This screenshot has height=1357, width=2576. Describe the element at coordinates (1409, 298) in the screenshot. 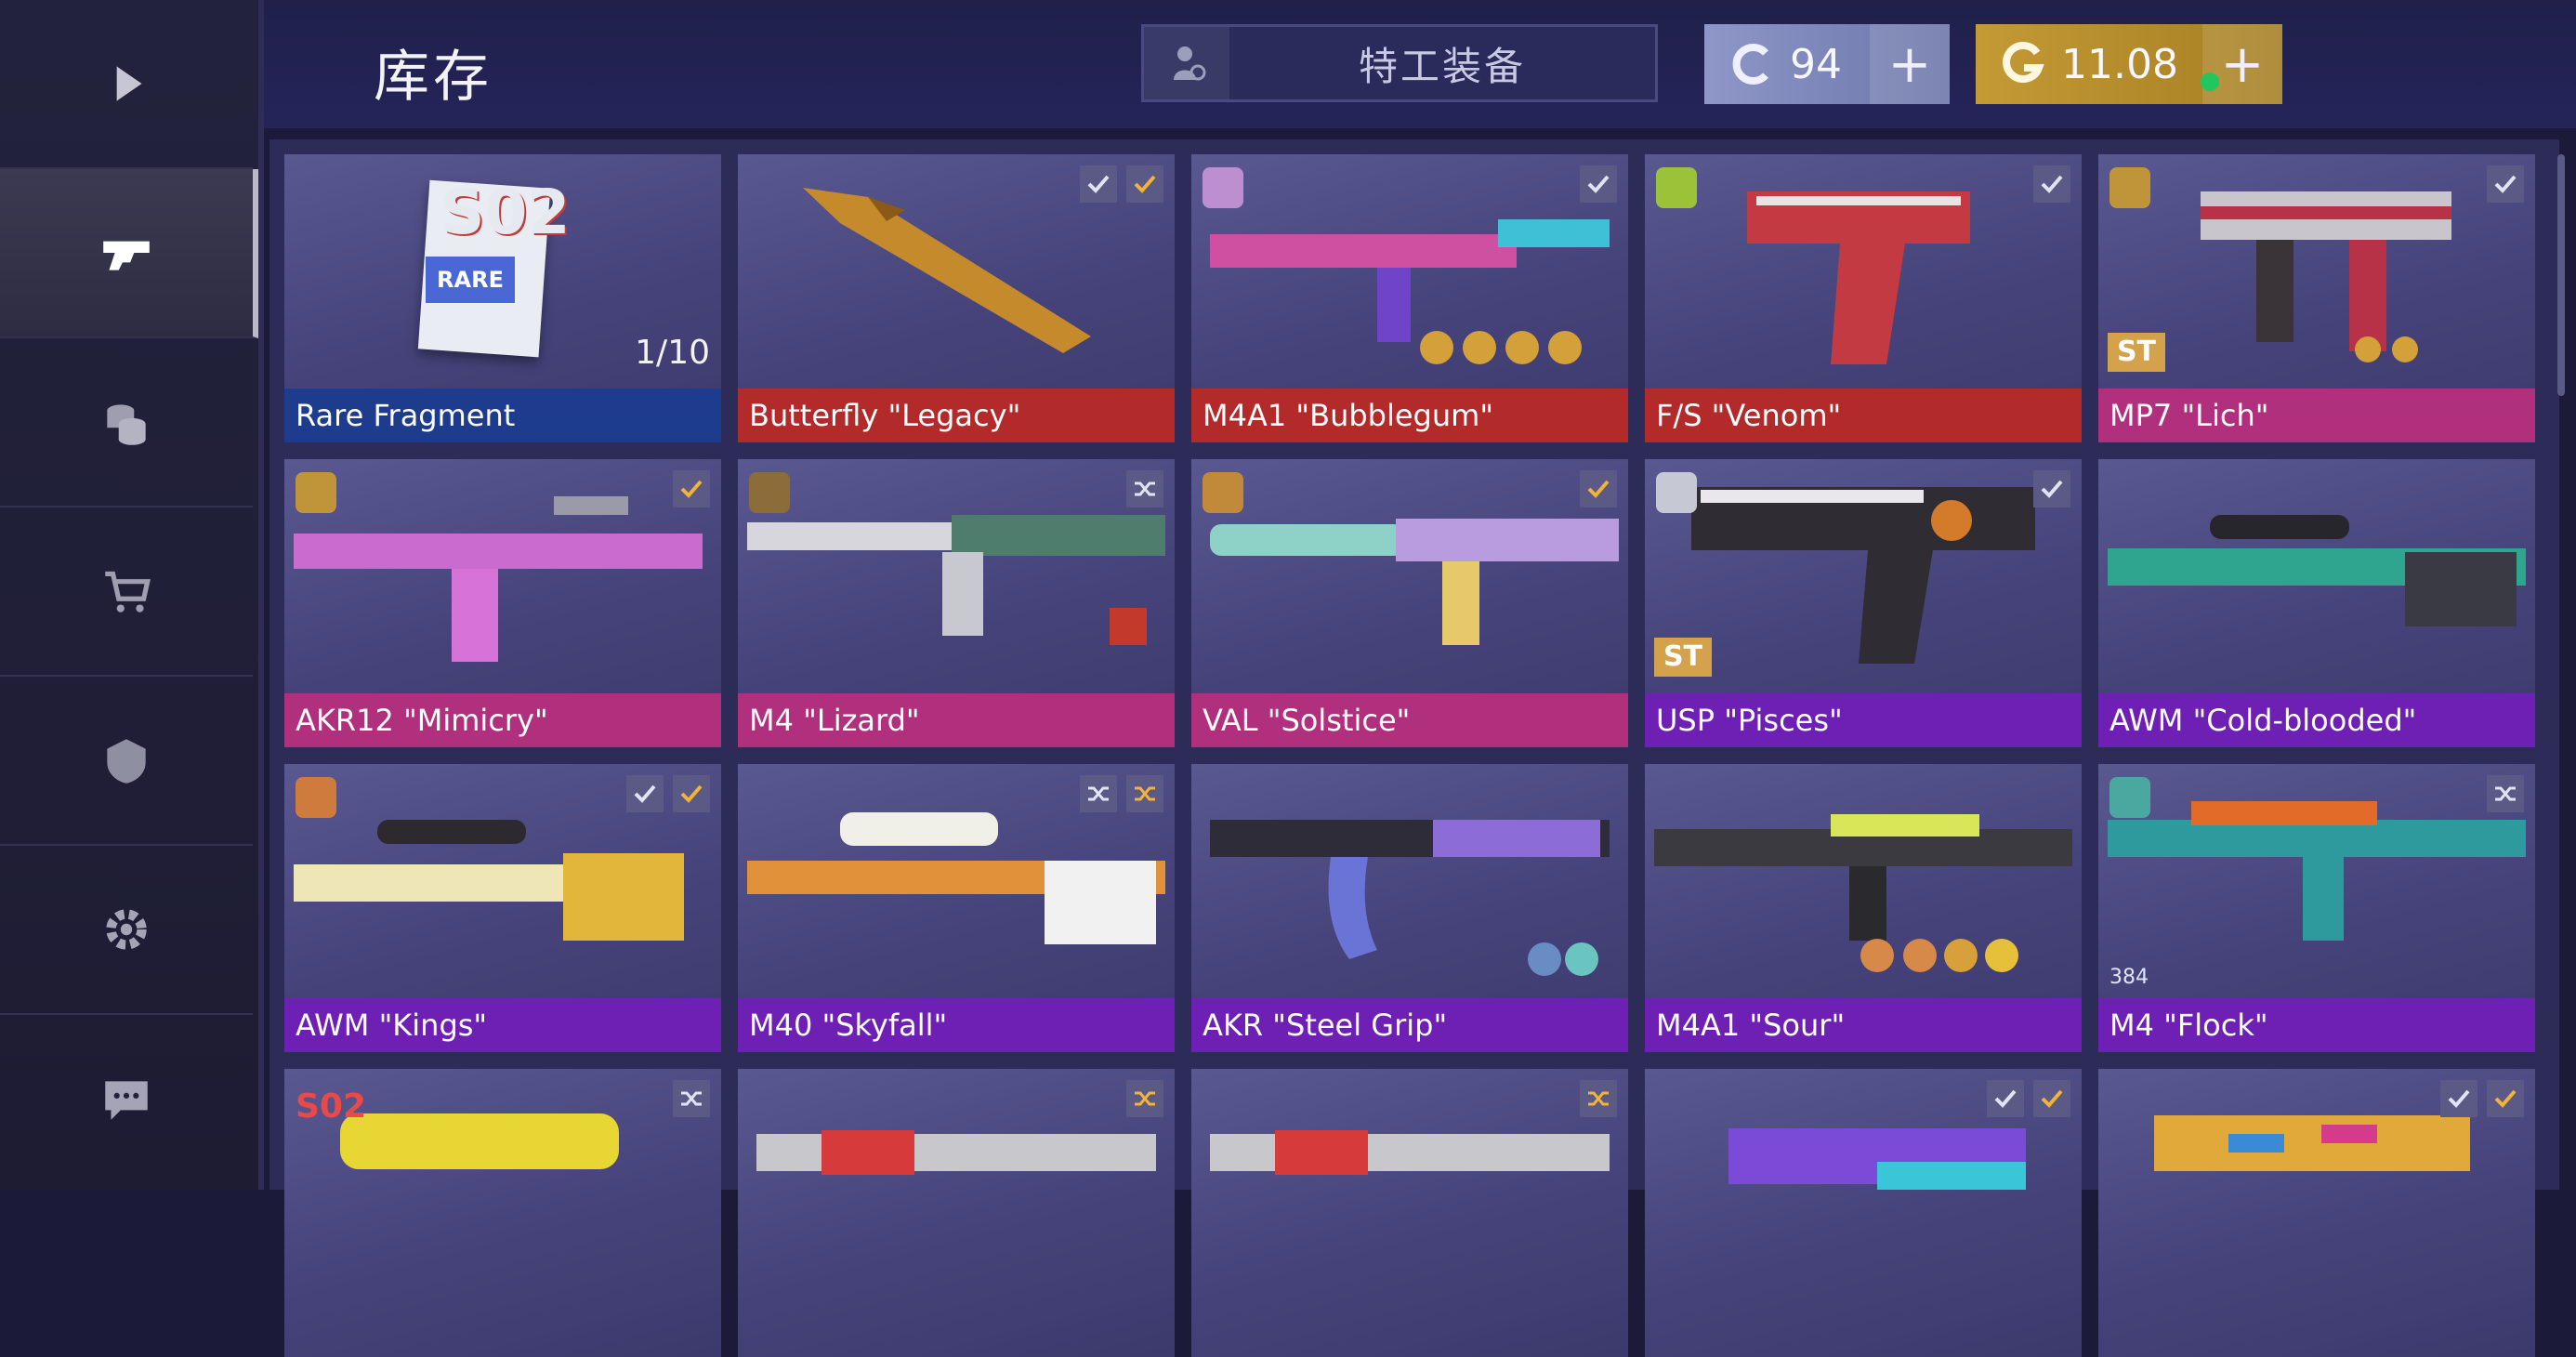

I see `inventory-item-card: M4A1 "Bubblegum"` at that location.